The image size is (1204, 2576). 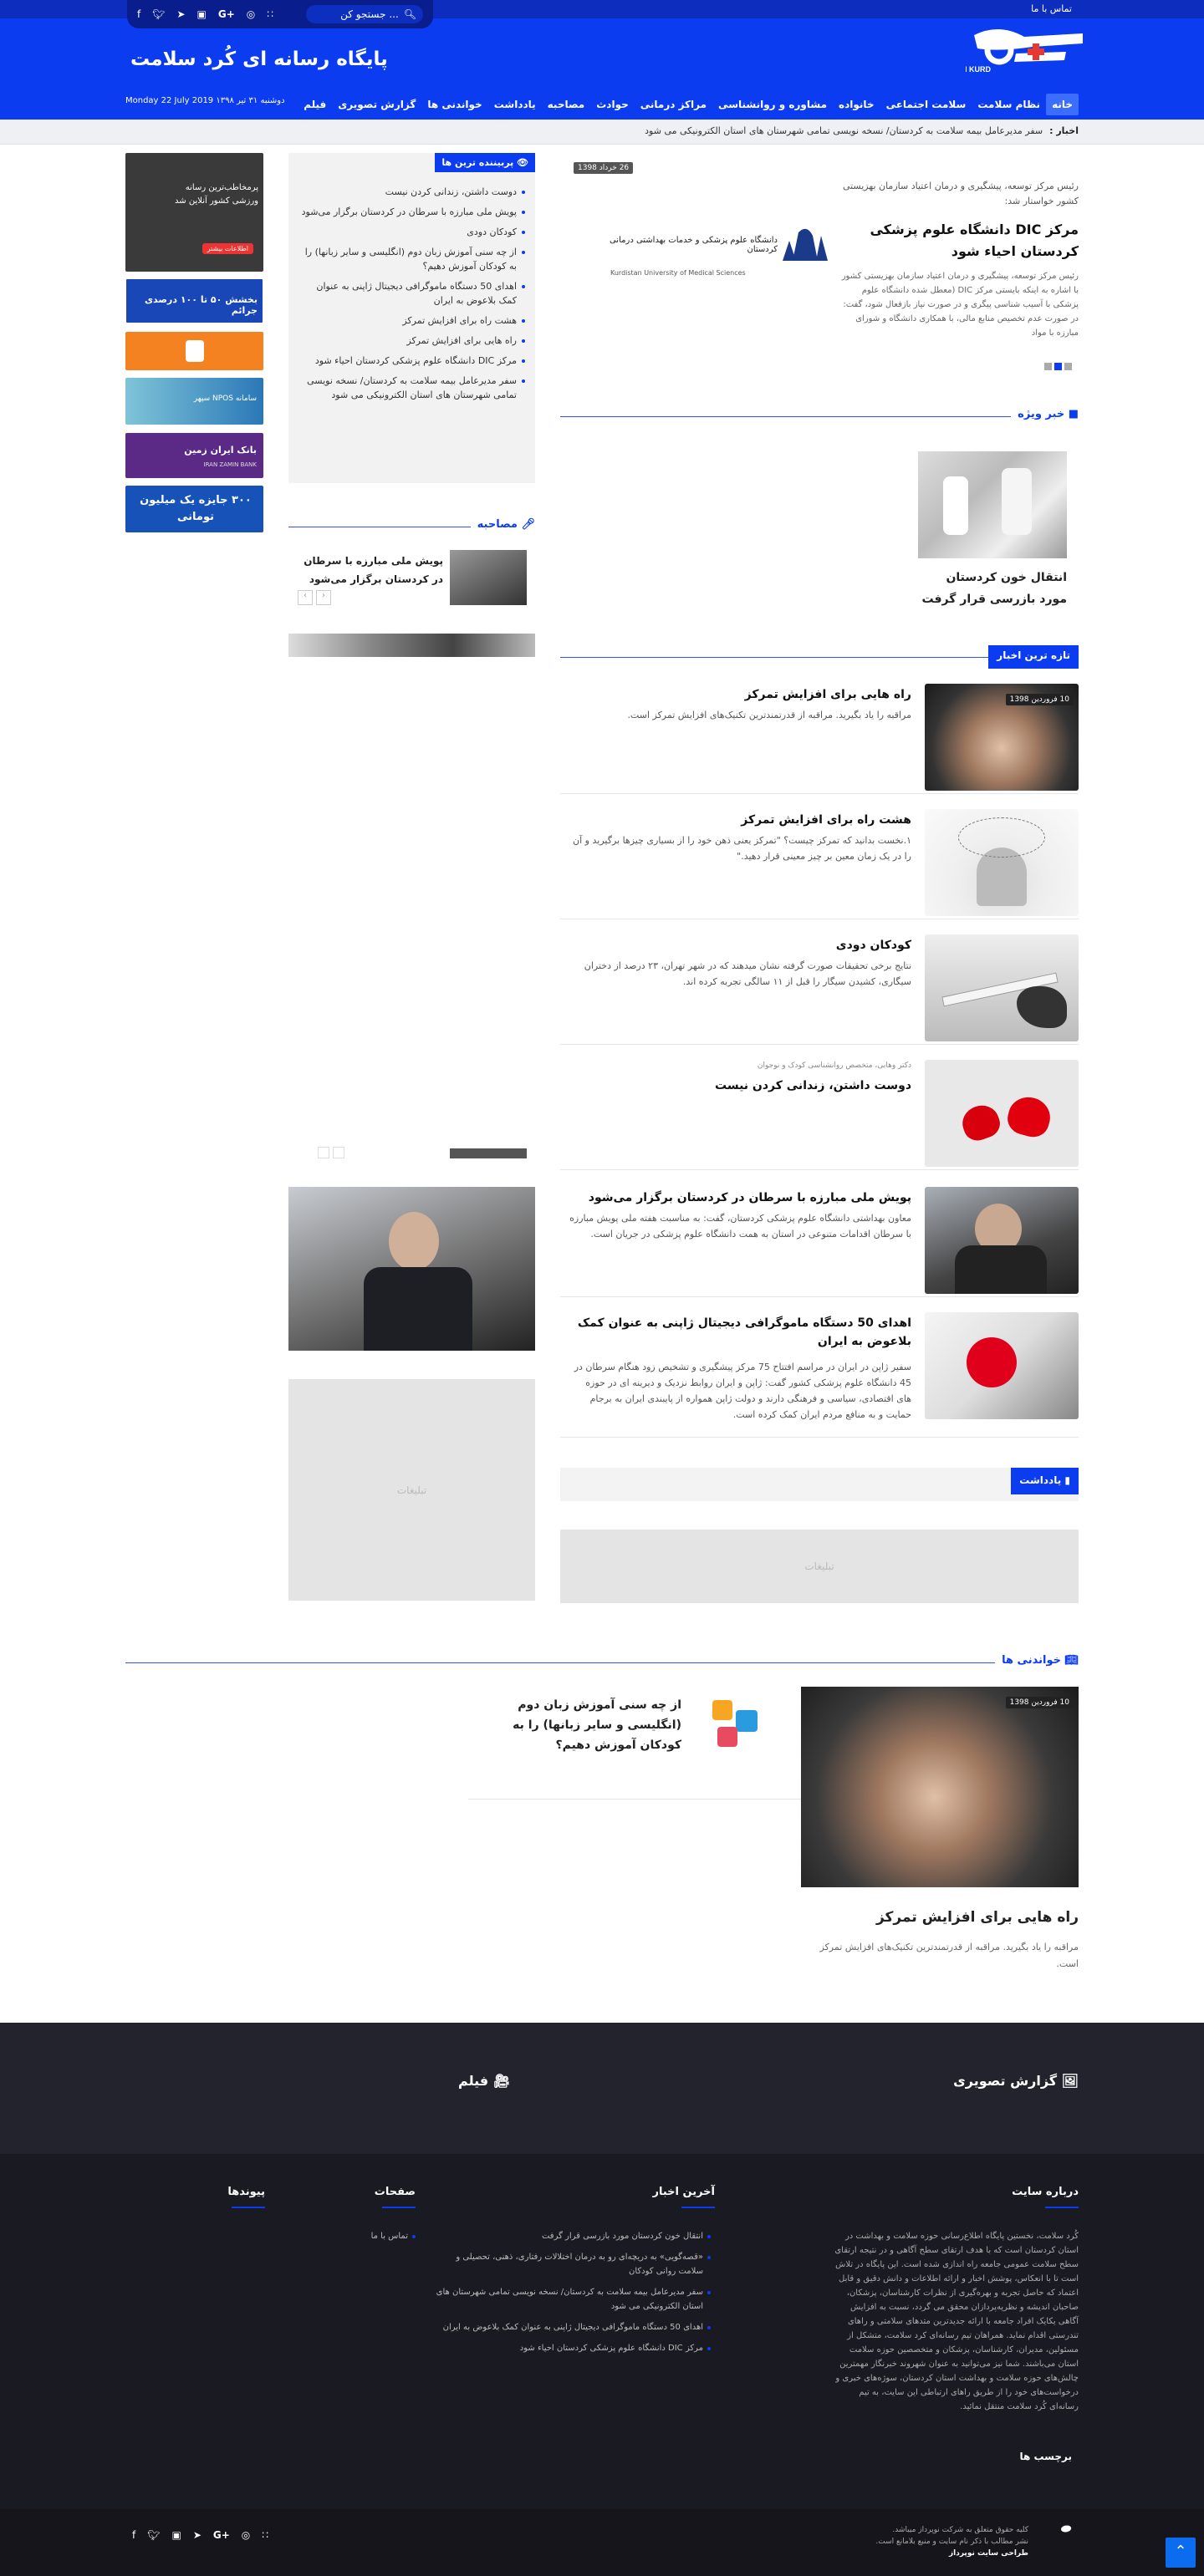 What do you see at coordinates (366, 2236) in the screenshot?
I see `footer-page-link: تماس با ما` at bounding box center [366, 2236].